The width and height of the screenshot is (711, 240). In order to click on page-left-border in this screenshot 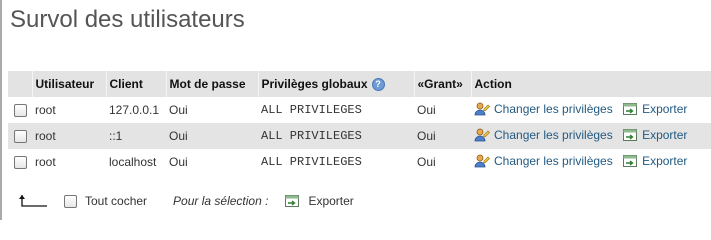, I will do `click(1, 110)`.